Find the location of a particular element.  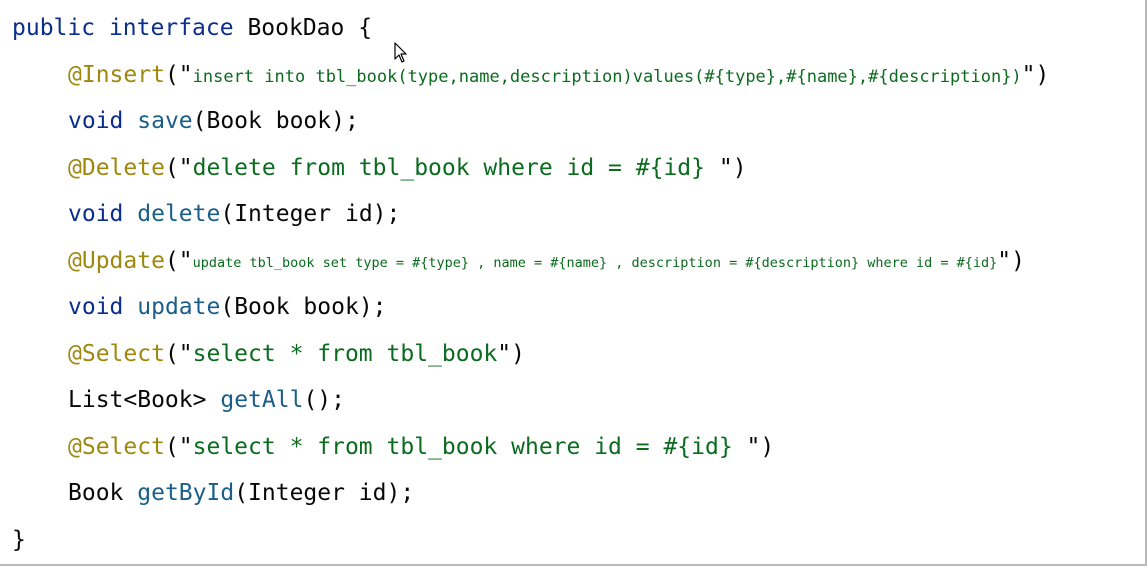

code-line-8: @Select("select * from tbl_book") is located at coordinates (296, 354).